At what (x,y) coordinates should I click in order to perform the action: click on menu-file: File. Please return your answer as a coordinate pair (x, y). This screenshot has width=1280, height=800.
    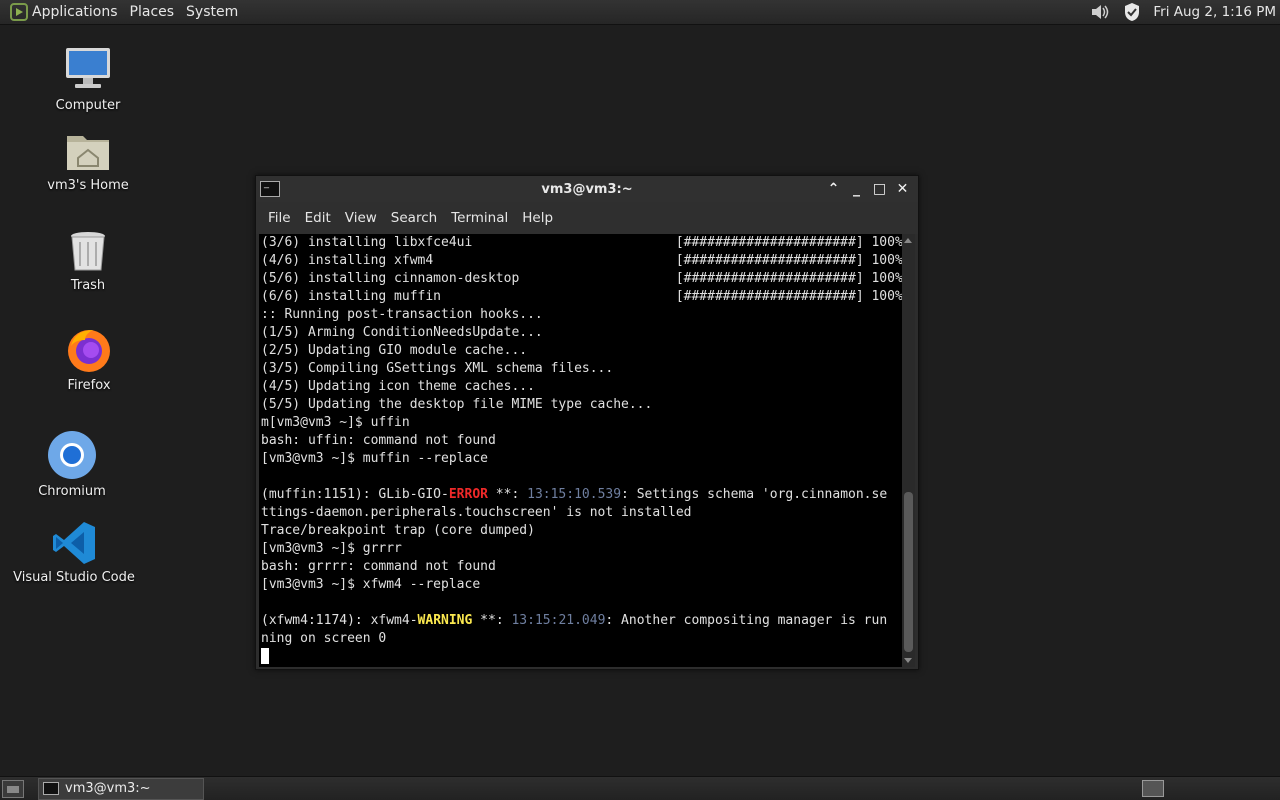
    Looking at the image, I should click on (279, 218).